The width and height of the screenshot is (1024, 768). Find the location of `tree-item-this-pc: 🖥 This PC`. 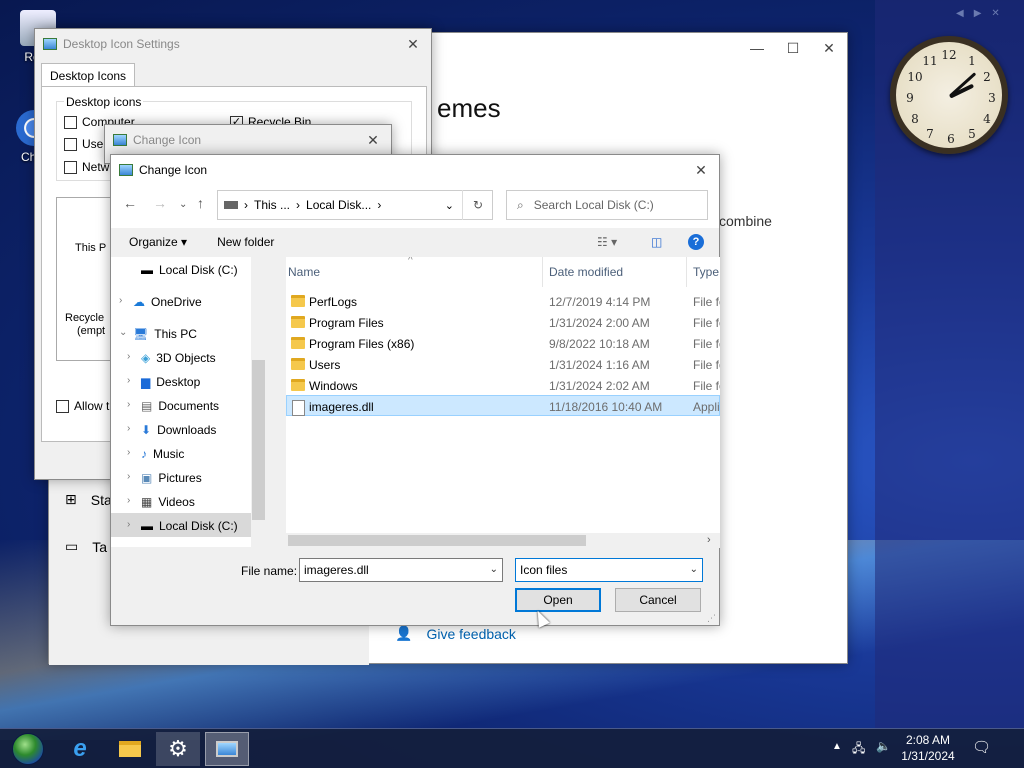

tree-item-this-pc: 🖥 This PC is located at coordinates (165, 334).